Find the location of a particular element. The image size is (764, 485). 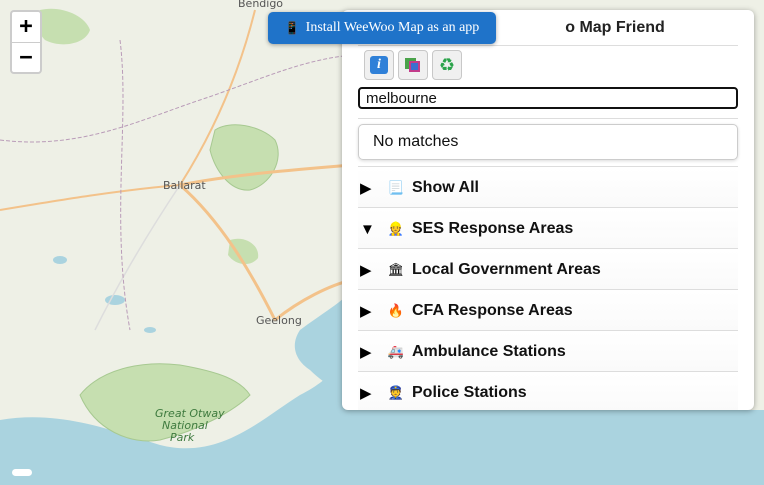

recycle-icon: ♻ is located at coordinates (447, 65).